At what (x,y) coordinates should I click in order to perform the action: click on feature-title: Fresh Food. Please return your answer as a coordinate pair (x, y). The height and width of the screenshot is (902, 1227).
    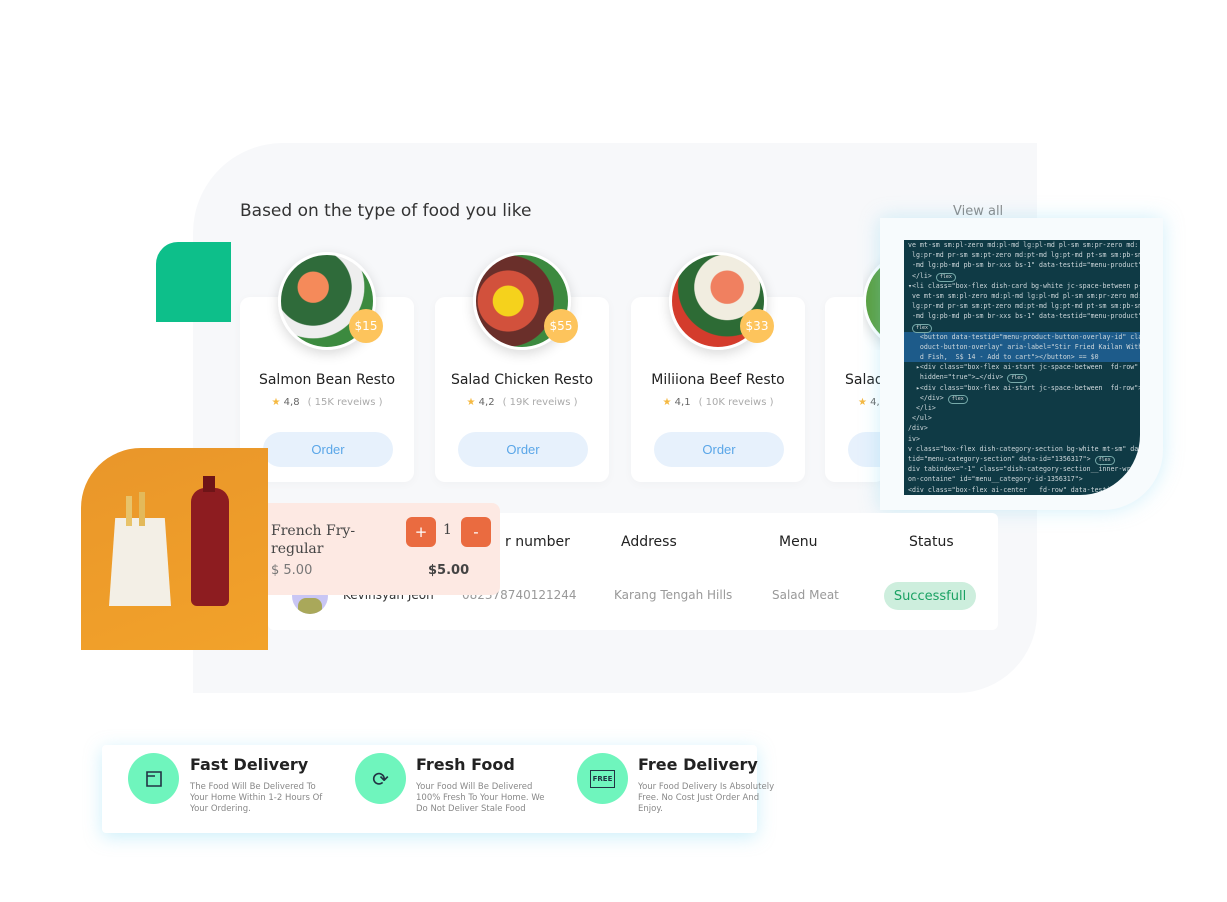
    Looking at the image, I should click on (465, 764).